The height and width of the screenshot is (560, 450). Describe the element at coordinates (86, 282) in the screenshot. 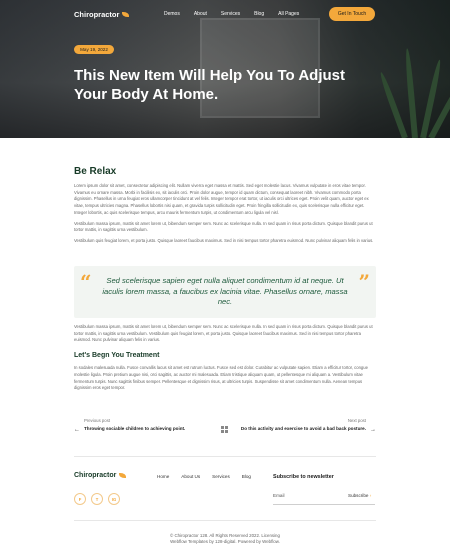

I see `open-quote-icon: “` at that location.